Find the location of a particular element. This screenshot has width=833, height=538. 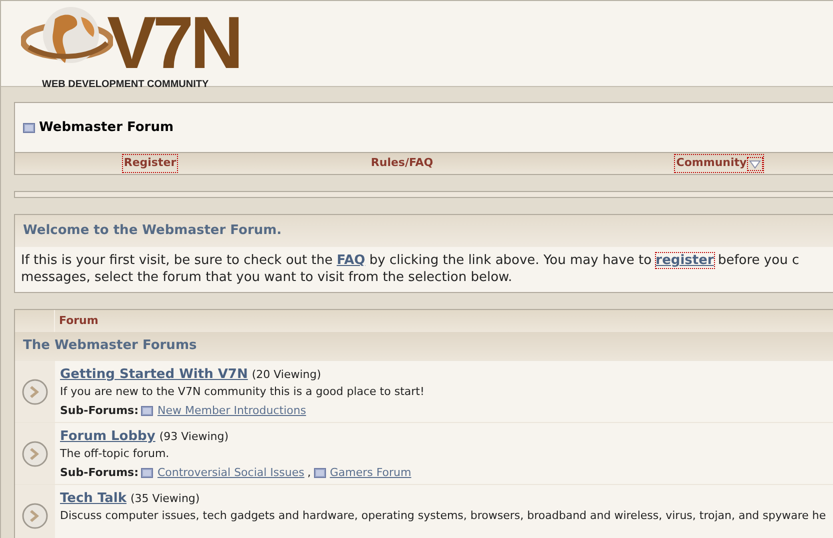

nav-link: Rules/FAQ is located at coordinates (402, 163).